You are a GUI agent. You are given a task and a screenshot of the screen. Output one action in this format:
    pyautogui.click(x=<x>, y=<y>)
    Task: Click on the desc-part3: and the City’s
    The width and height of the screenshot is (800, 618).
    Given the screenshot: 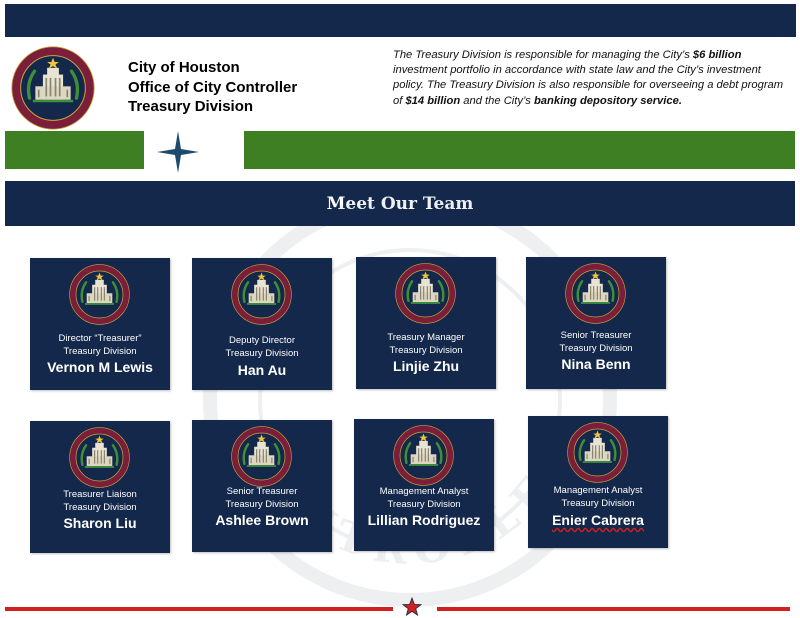 What is the action you would take?
    pyautogui.click(x=497, y=100)
    